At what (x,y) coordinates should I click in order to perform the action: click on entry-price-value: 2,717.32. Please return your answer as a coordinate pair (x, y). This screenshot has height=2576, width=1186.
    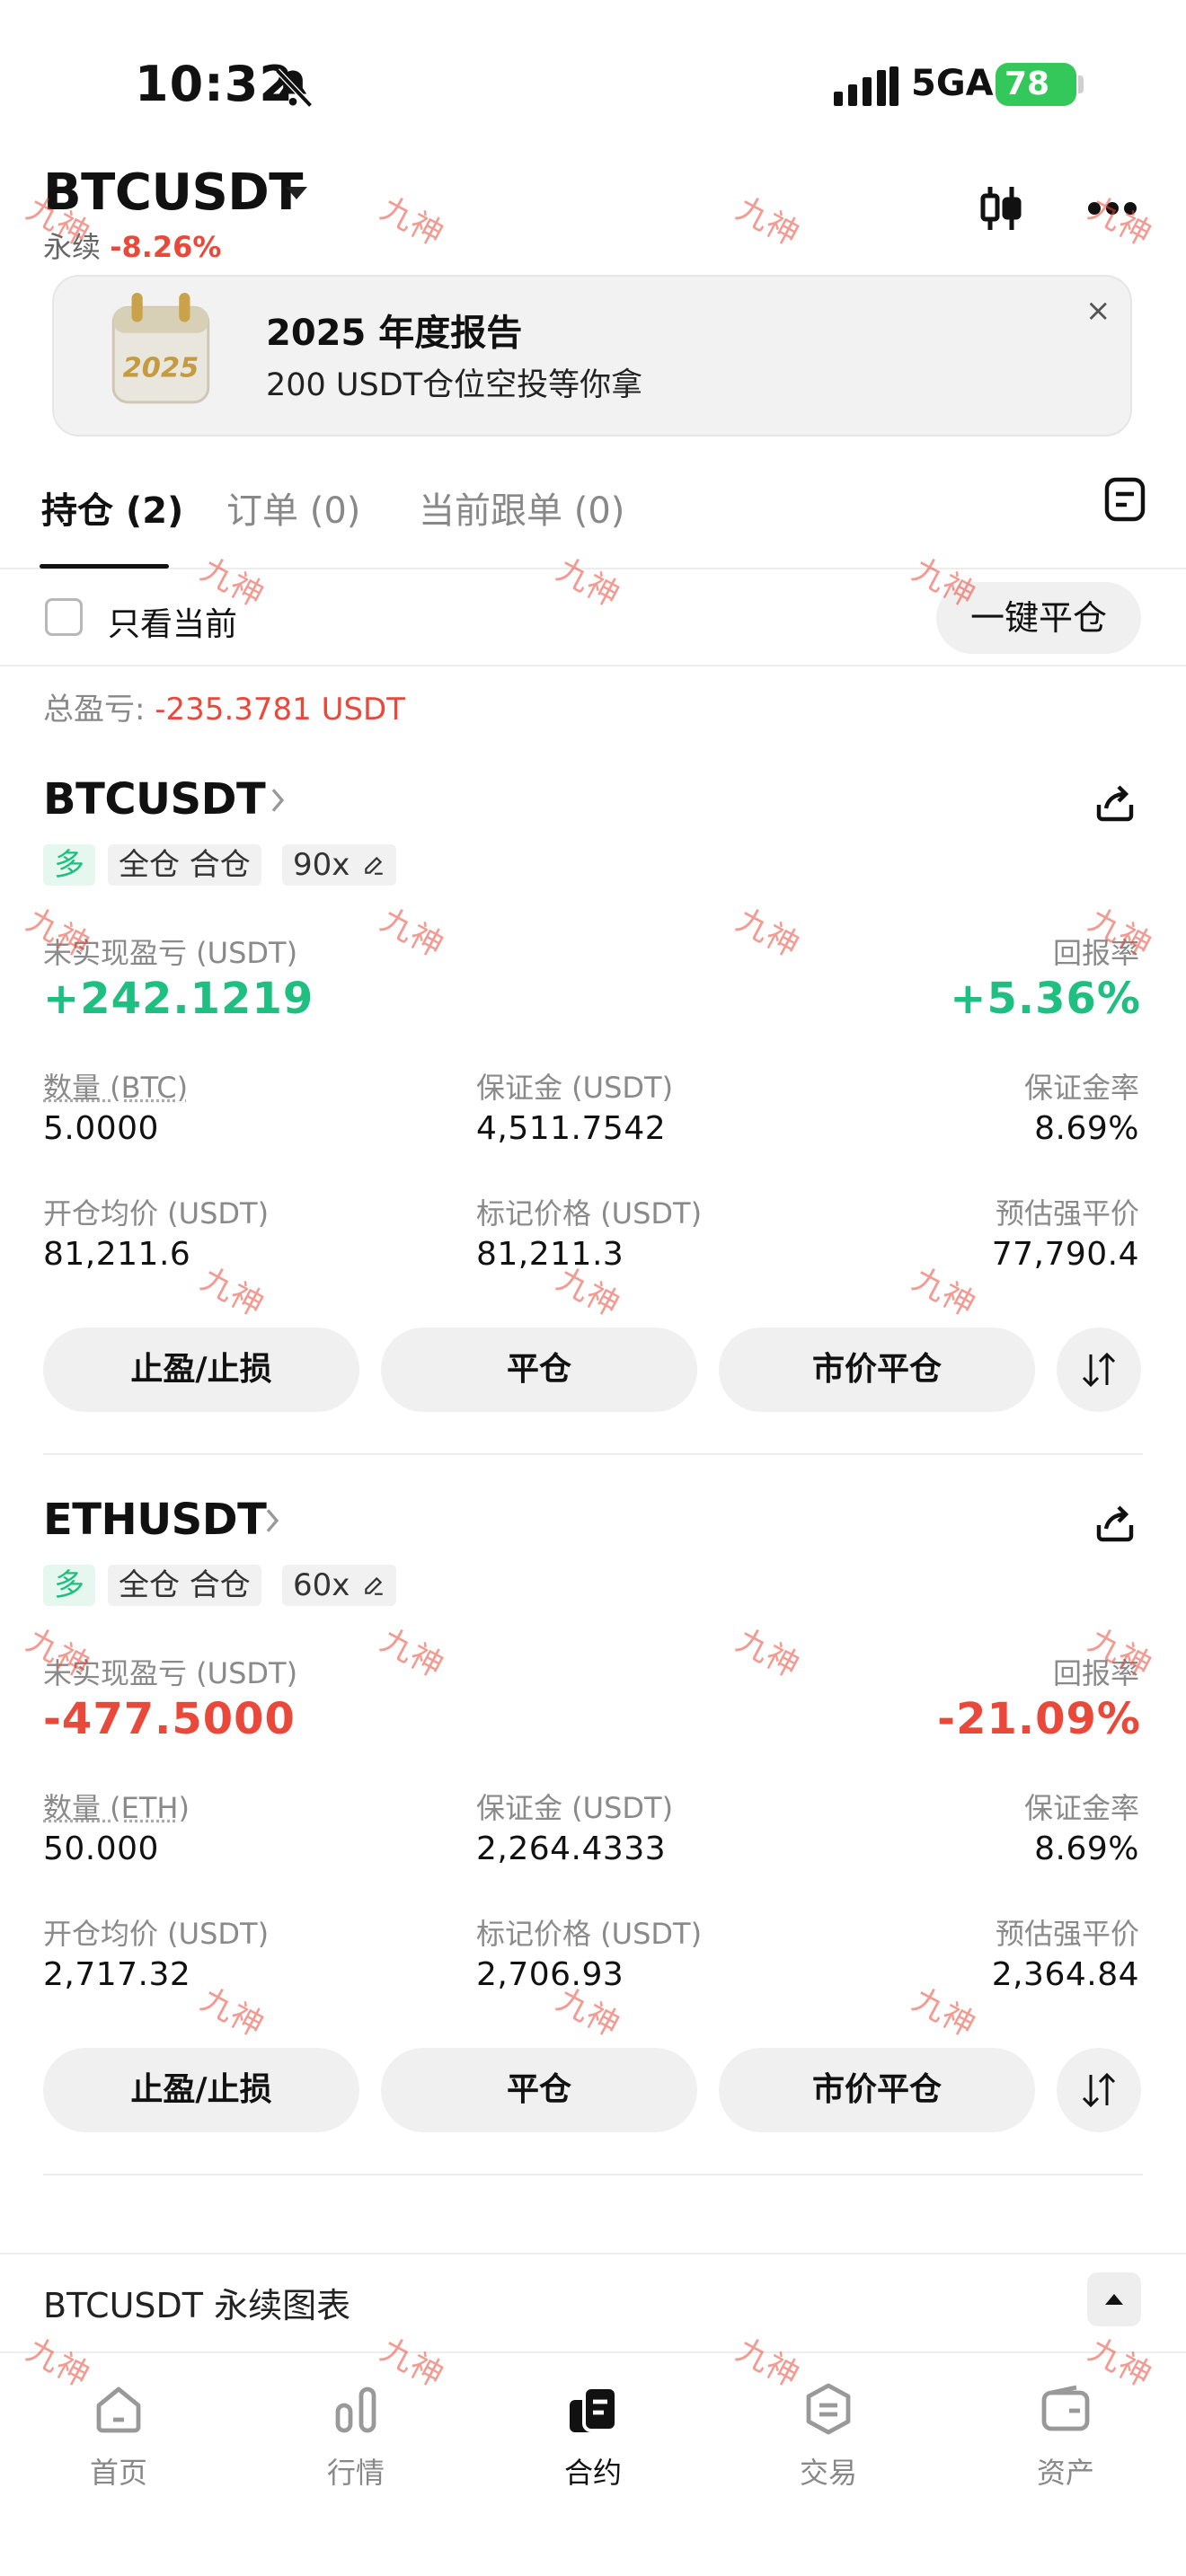
    Looking at the image, I should click on (117, 1974).